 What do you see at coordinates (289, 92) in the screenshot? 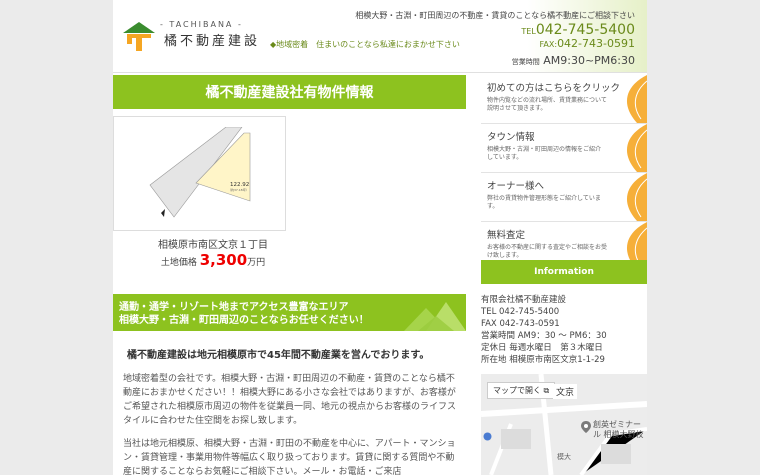
I see `page-title: 橘不動産建設社有物件情報` at bounding box center [289, 92].